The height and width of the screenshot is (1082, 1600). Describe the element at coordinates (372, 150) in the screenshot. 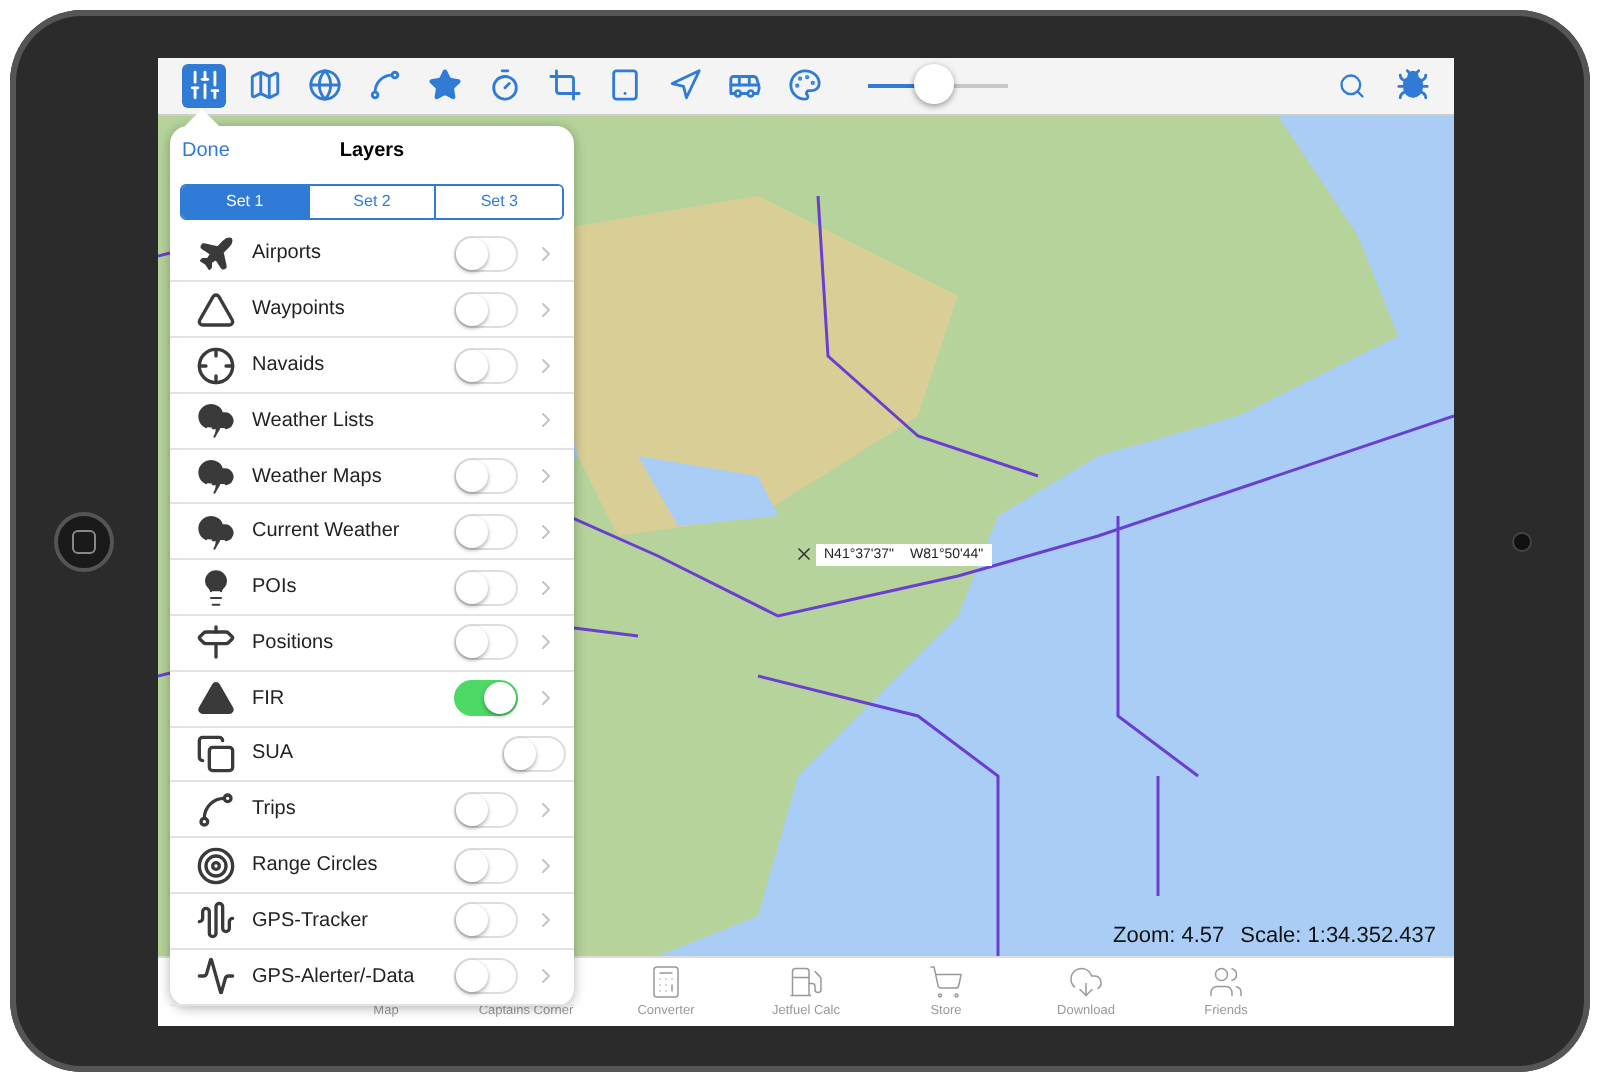

I see `panel-title: Layers` at that location.